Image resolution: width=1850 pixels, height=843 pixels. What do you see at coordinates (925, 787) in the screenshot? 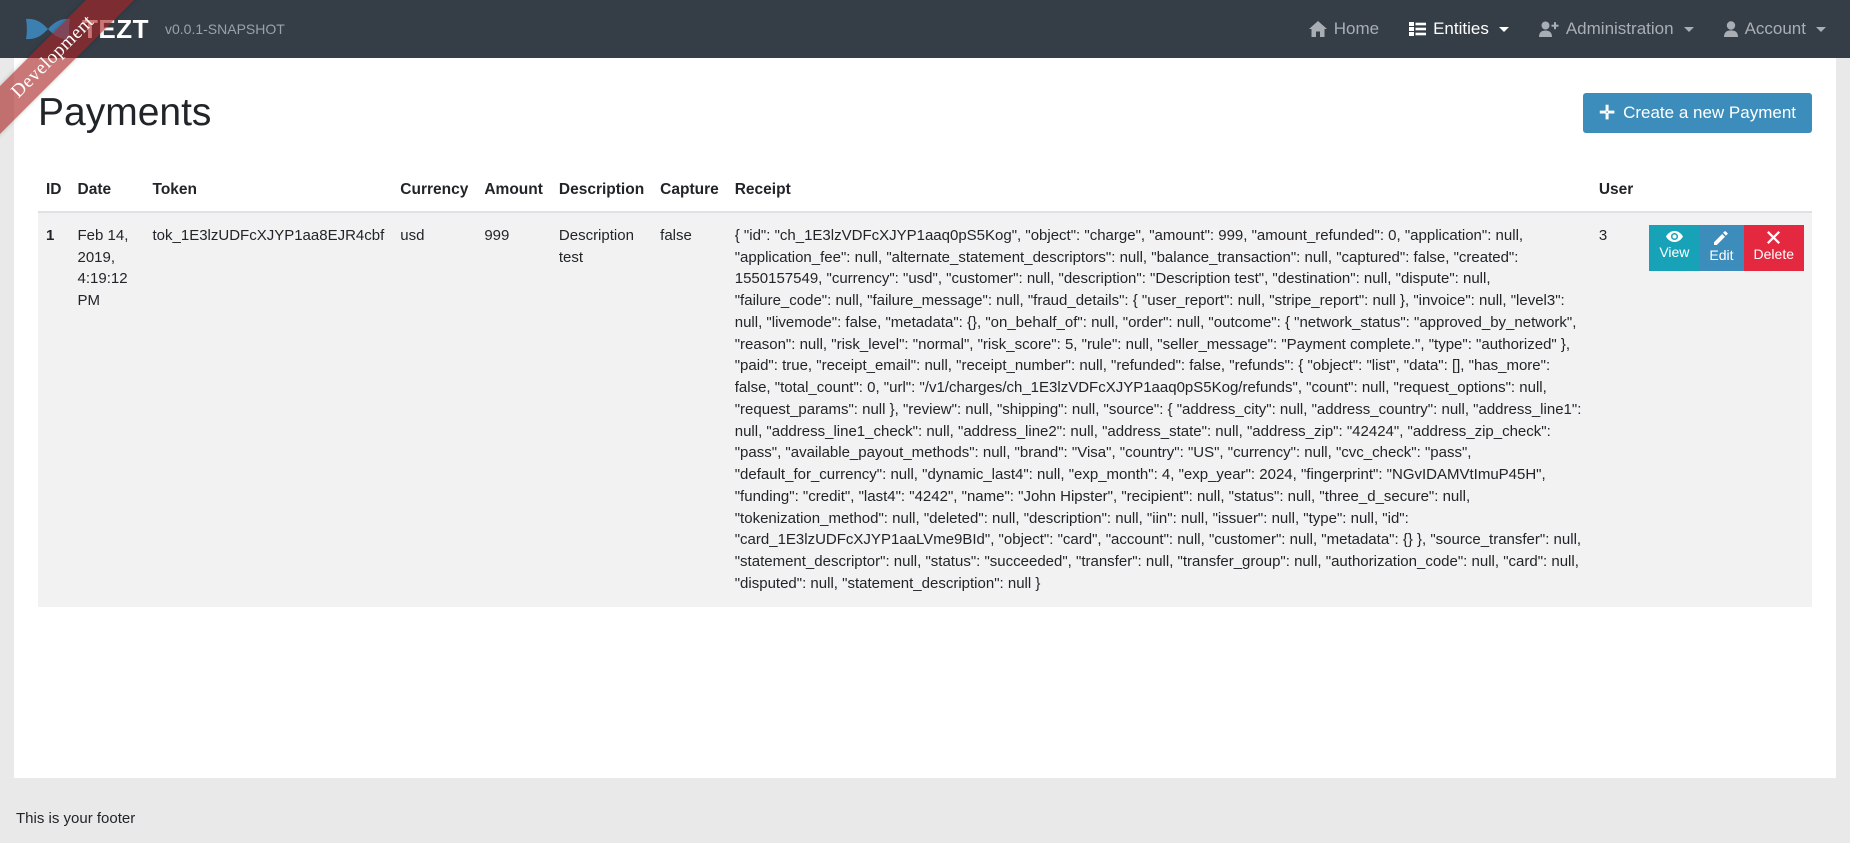
I see `footer-spacer` at bounding box center [925, 787].